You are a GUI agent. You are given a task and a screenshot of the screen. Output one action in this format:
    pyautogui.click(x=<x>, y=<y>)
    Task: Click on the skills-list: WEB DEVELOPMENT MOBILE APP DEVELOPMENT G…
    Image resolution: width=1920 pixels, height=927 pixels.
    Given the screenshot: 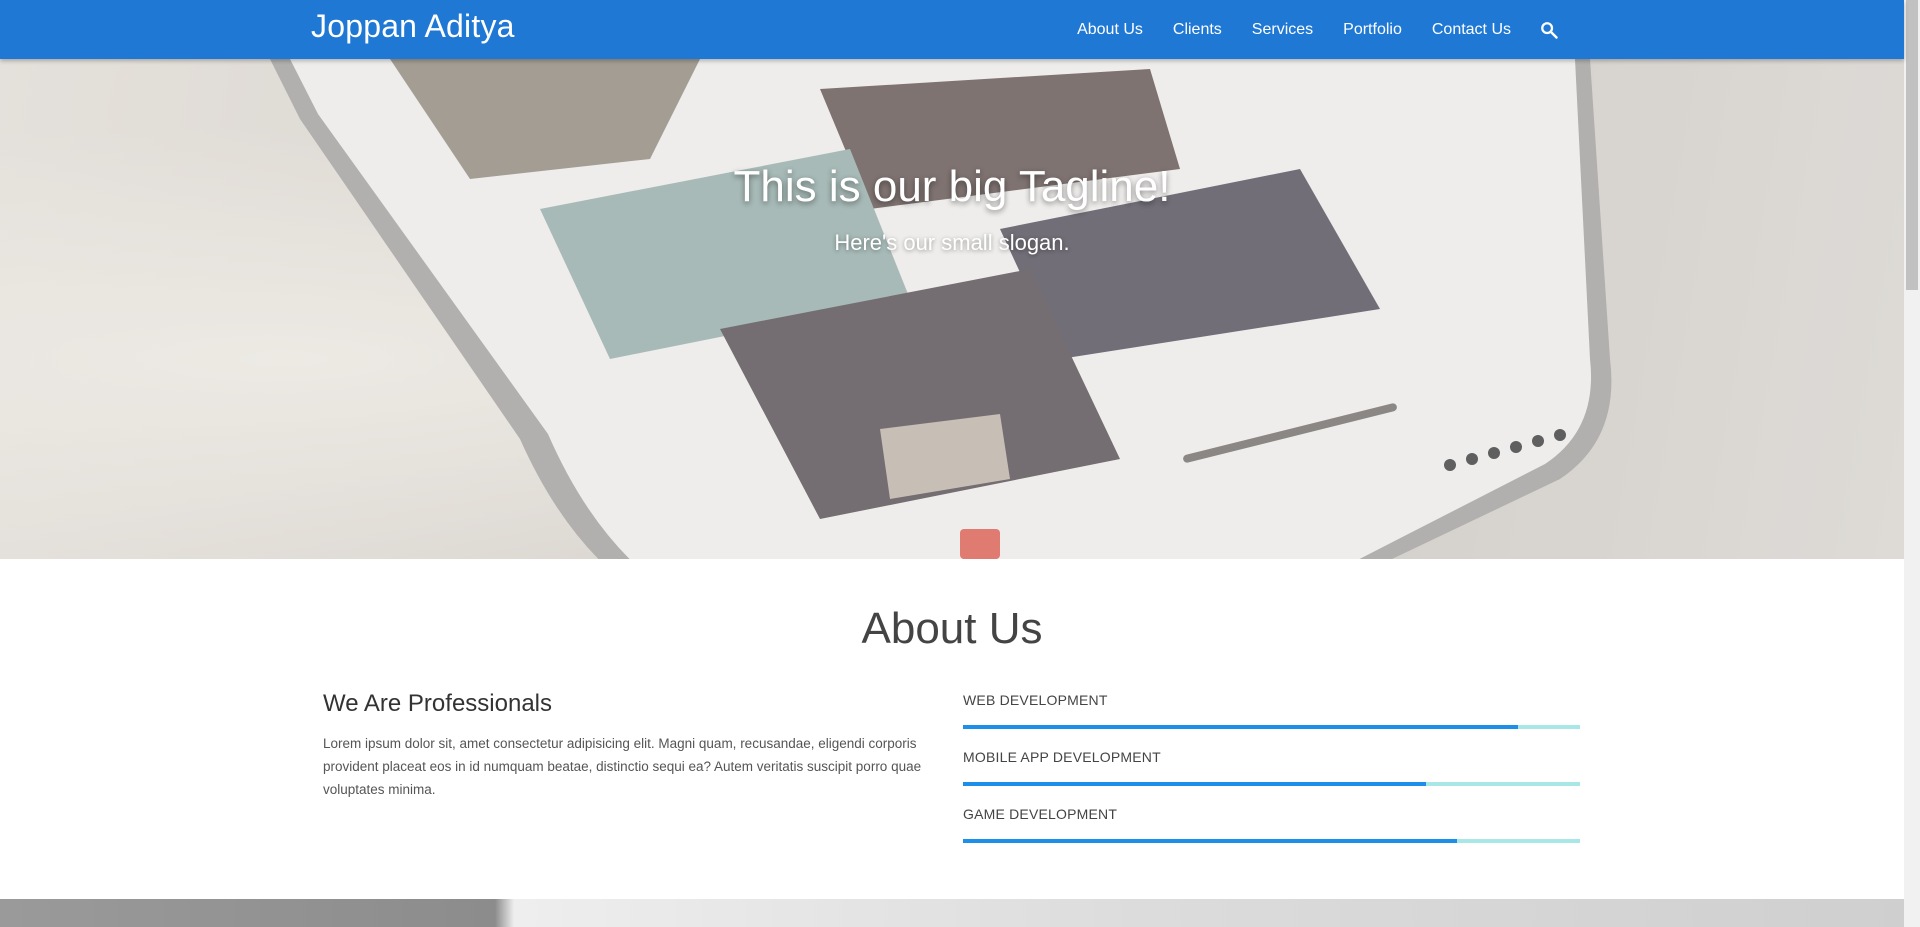 What is the action you would take?
    pyautogui.click(x=1271, y=775)
    